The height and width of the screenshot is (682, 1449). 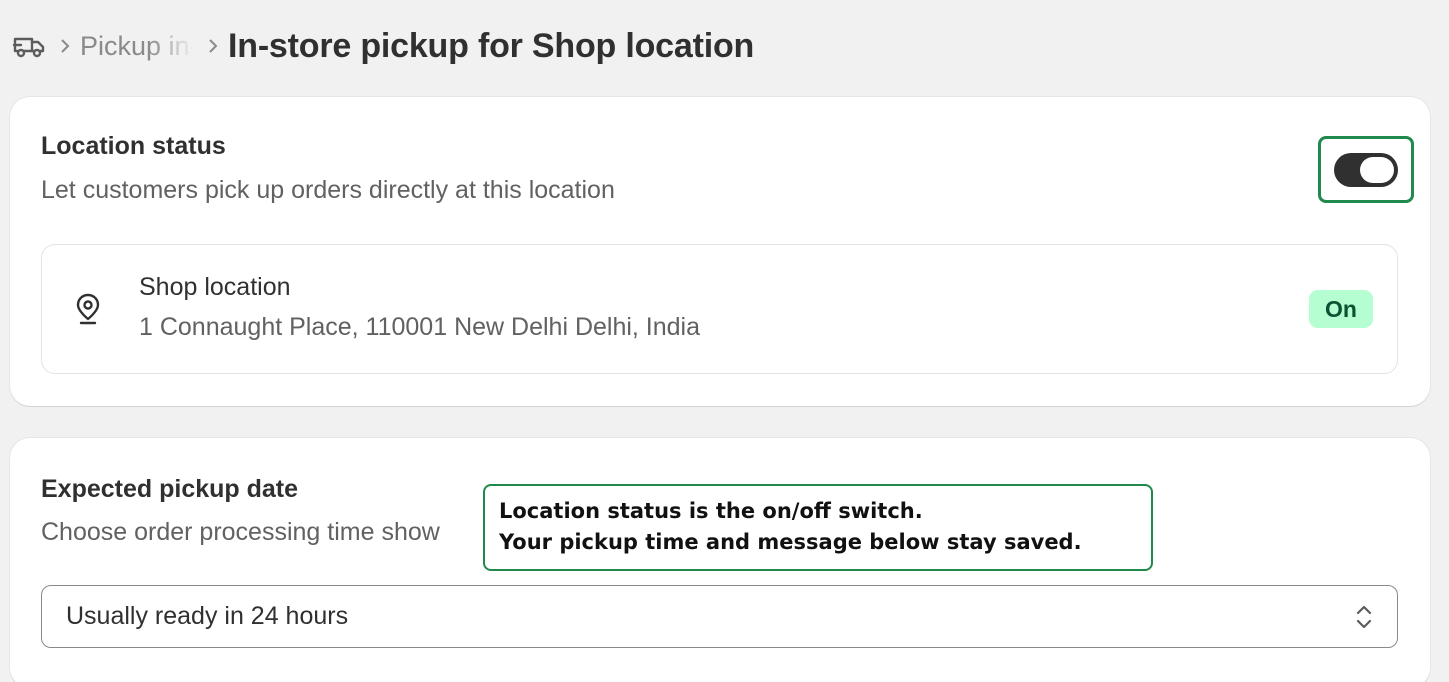 I want to click on toggle-highlight, so click(x=1366, y=169).